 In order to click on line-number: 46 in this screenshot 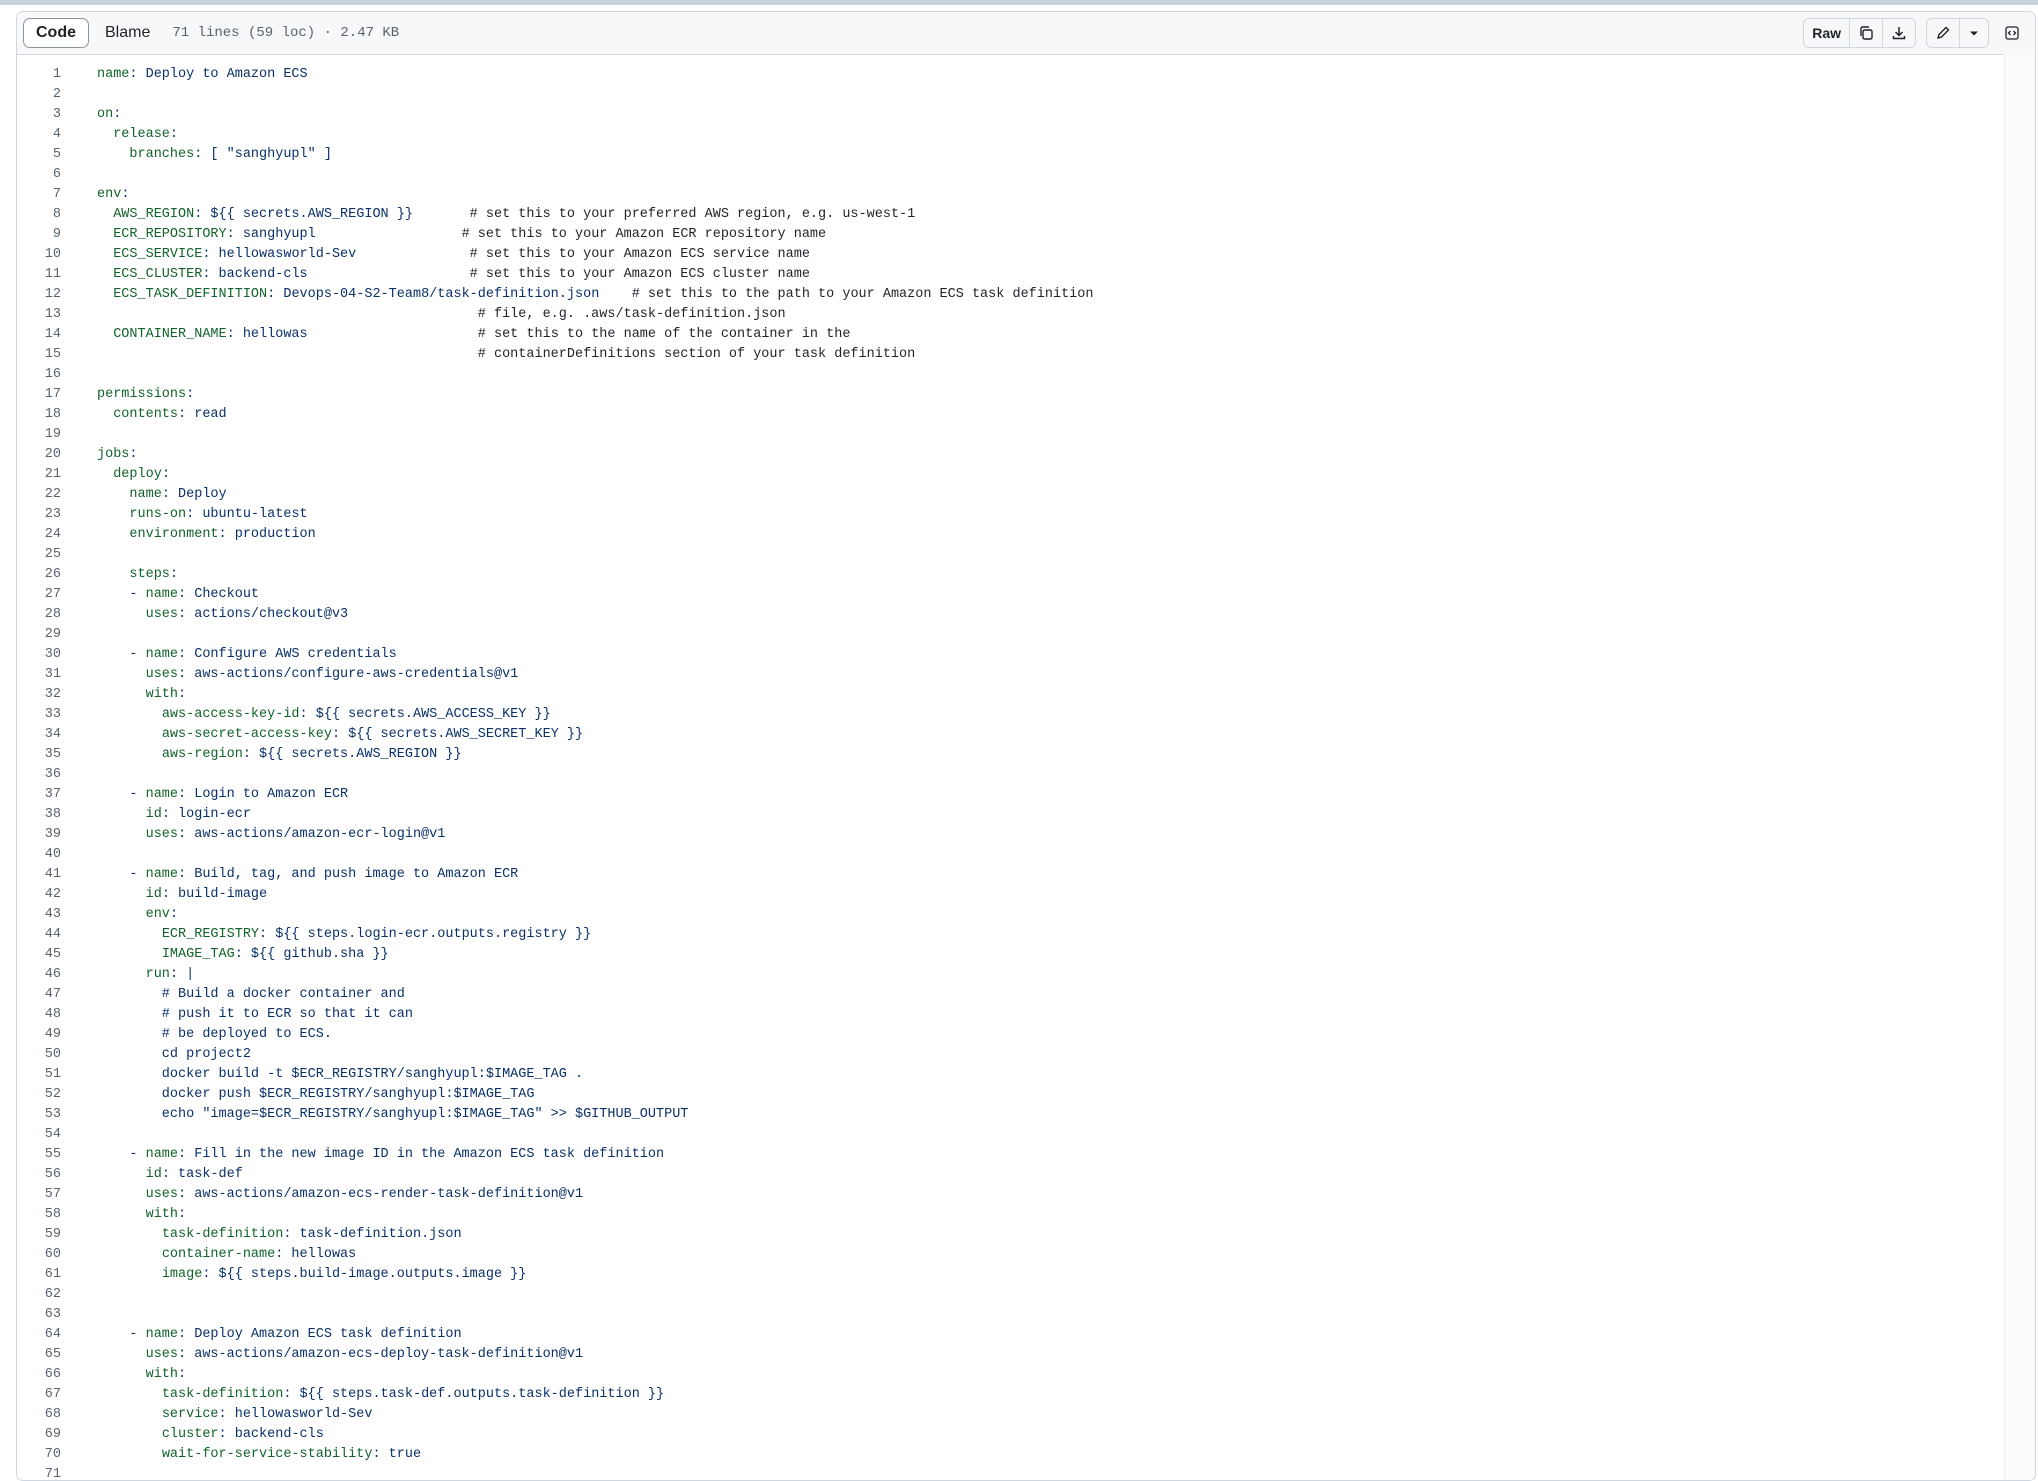, I will do `click(39, 975)`.